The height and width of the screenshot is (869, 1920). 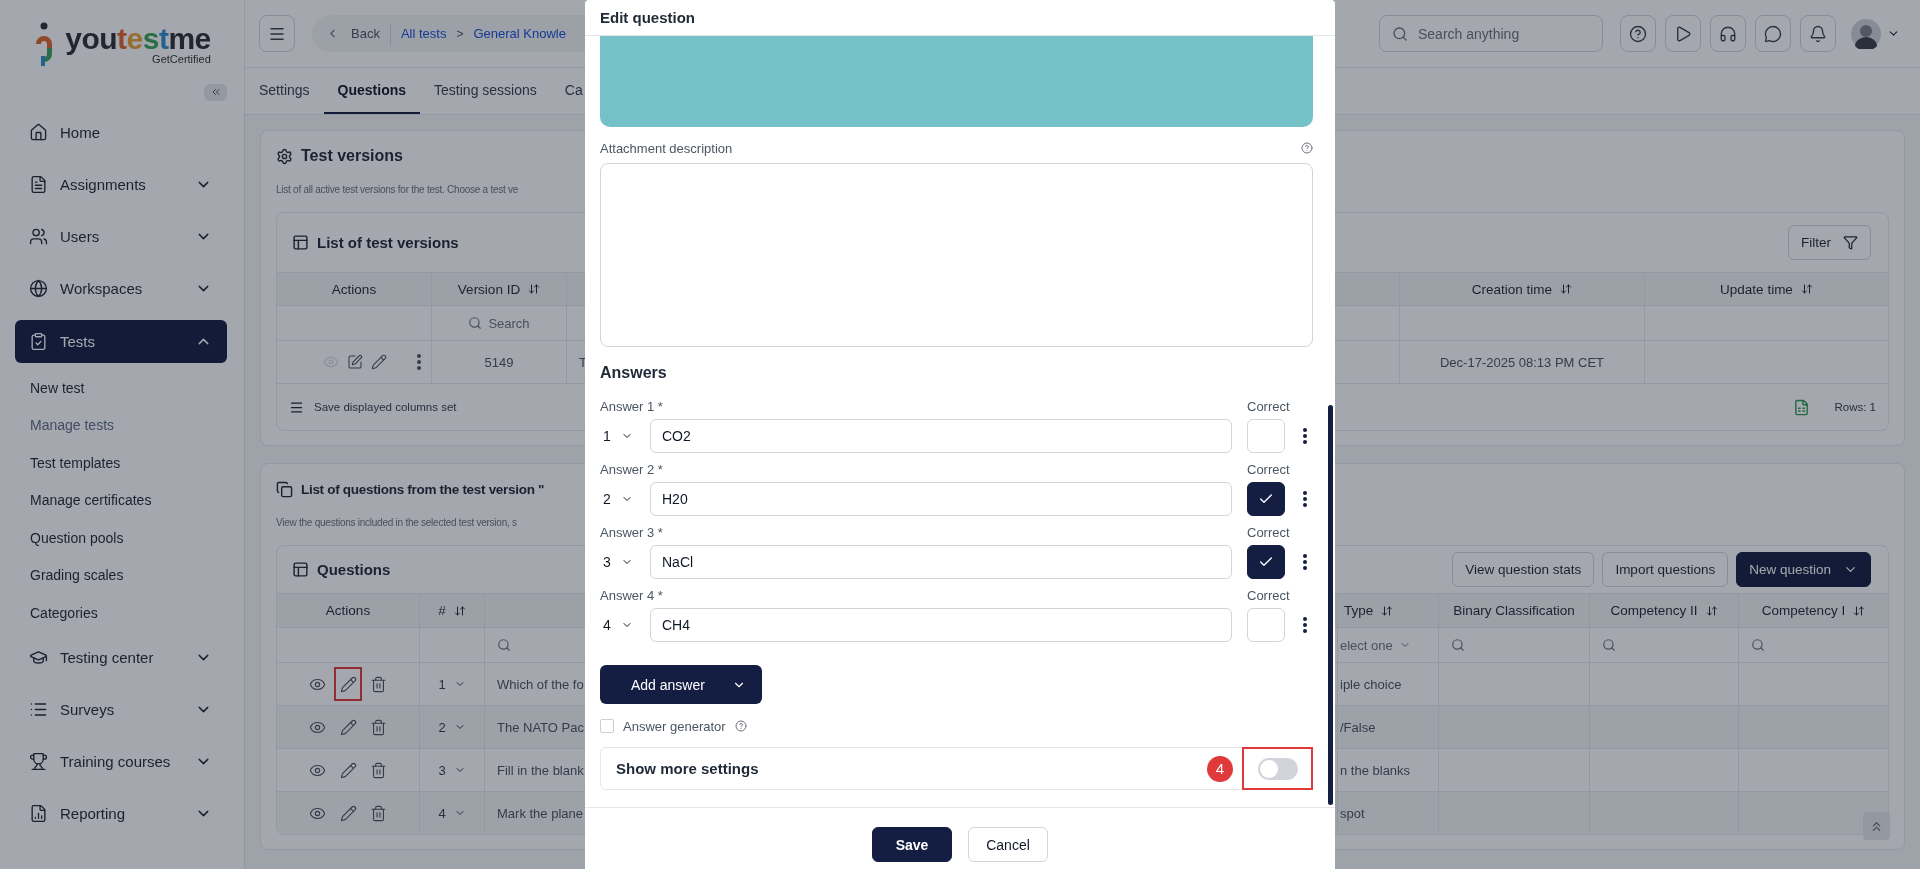 What do you see at coordinates (1330, 605) in the screenshot?
I see `scrollbar-thumb` at bounding box center [1330, 605].